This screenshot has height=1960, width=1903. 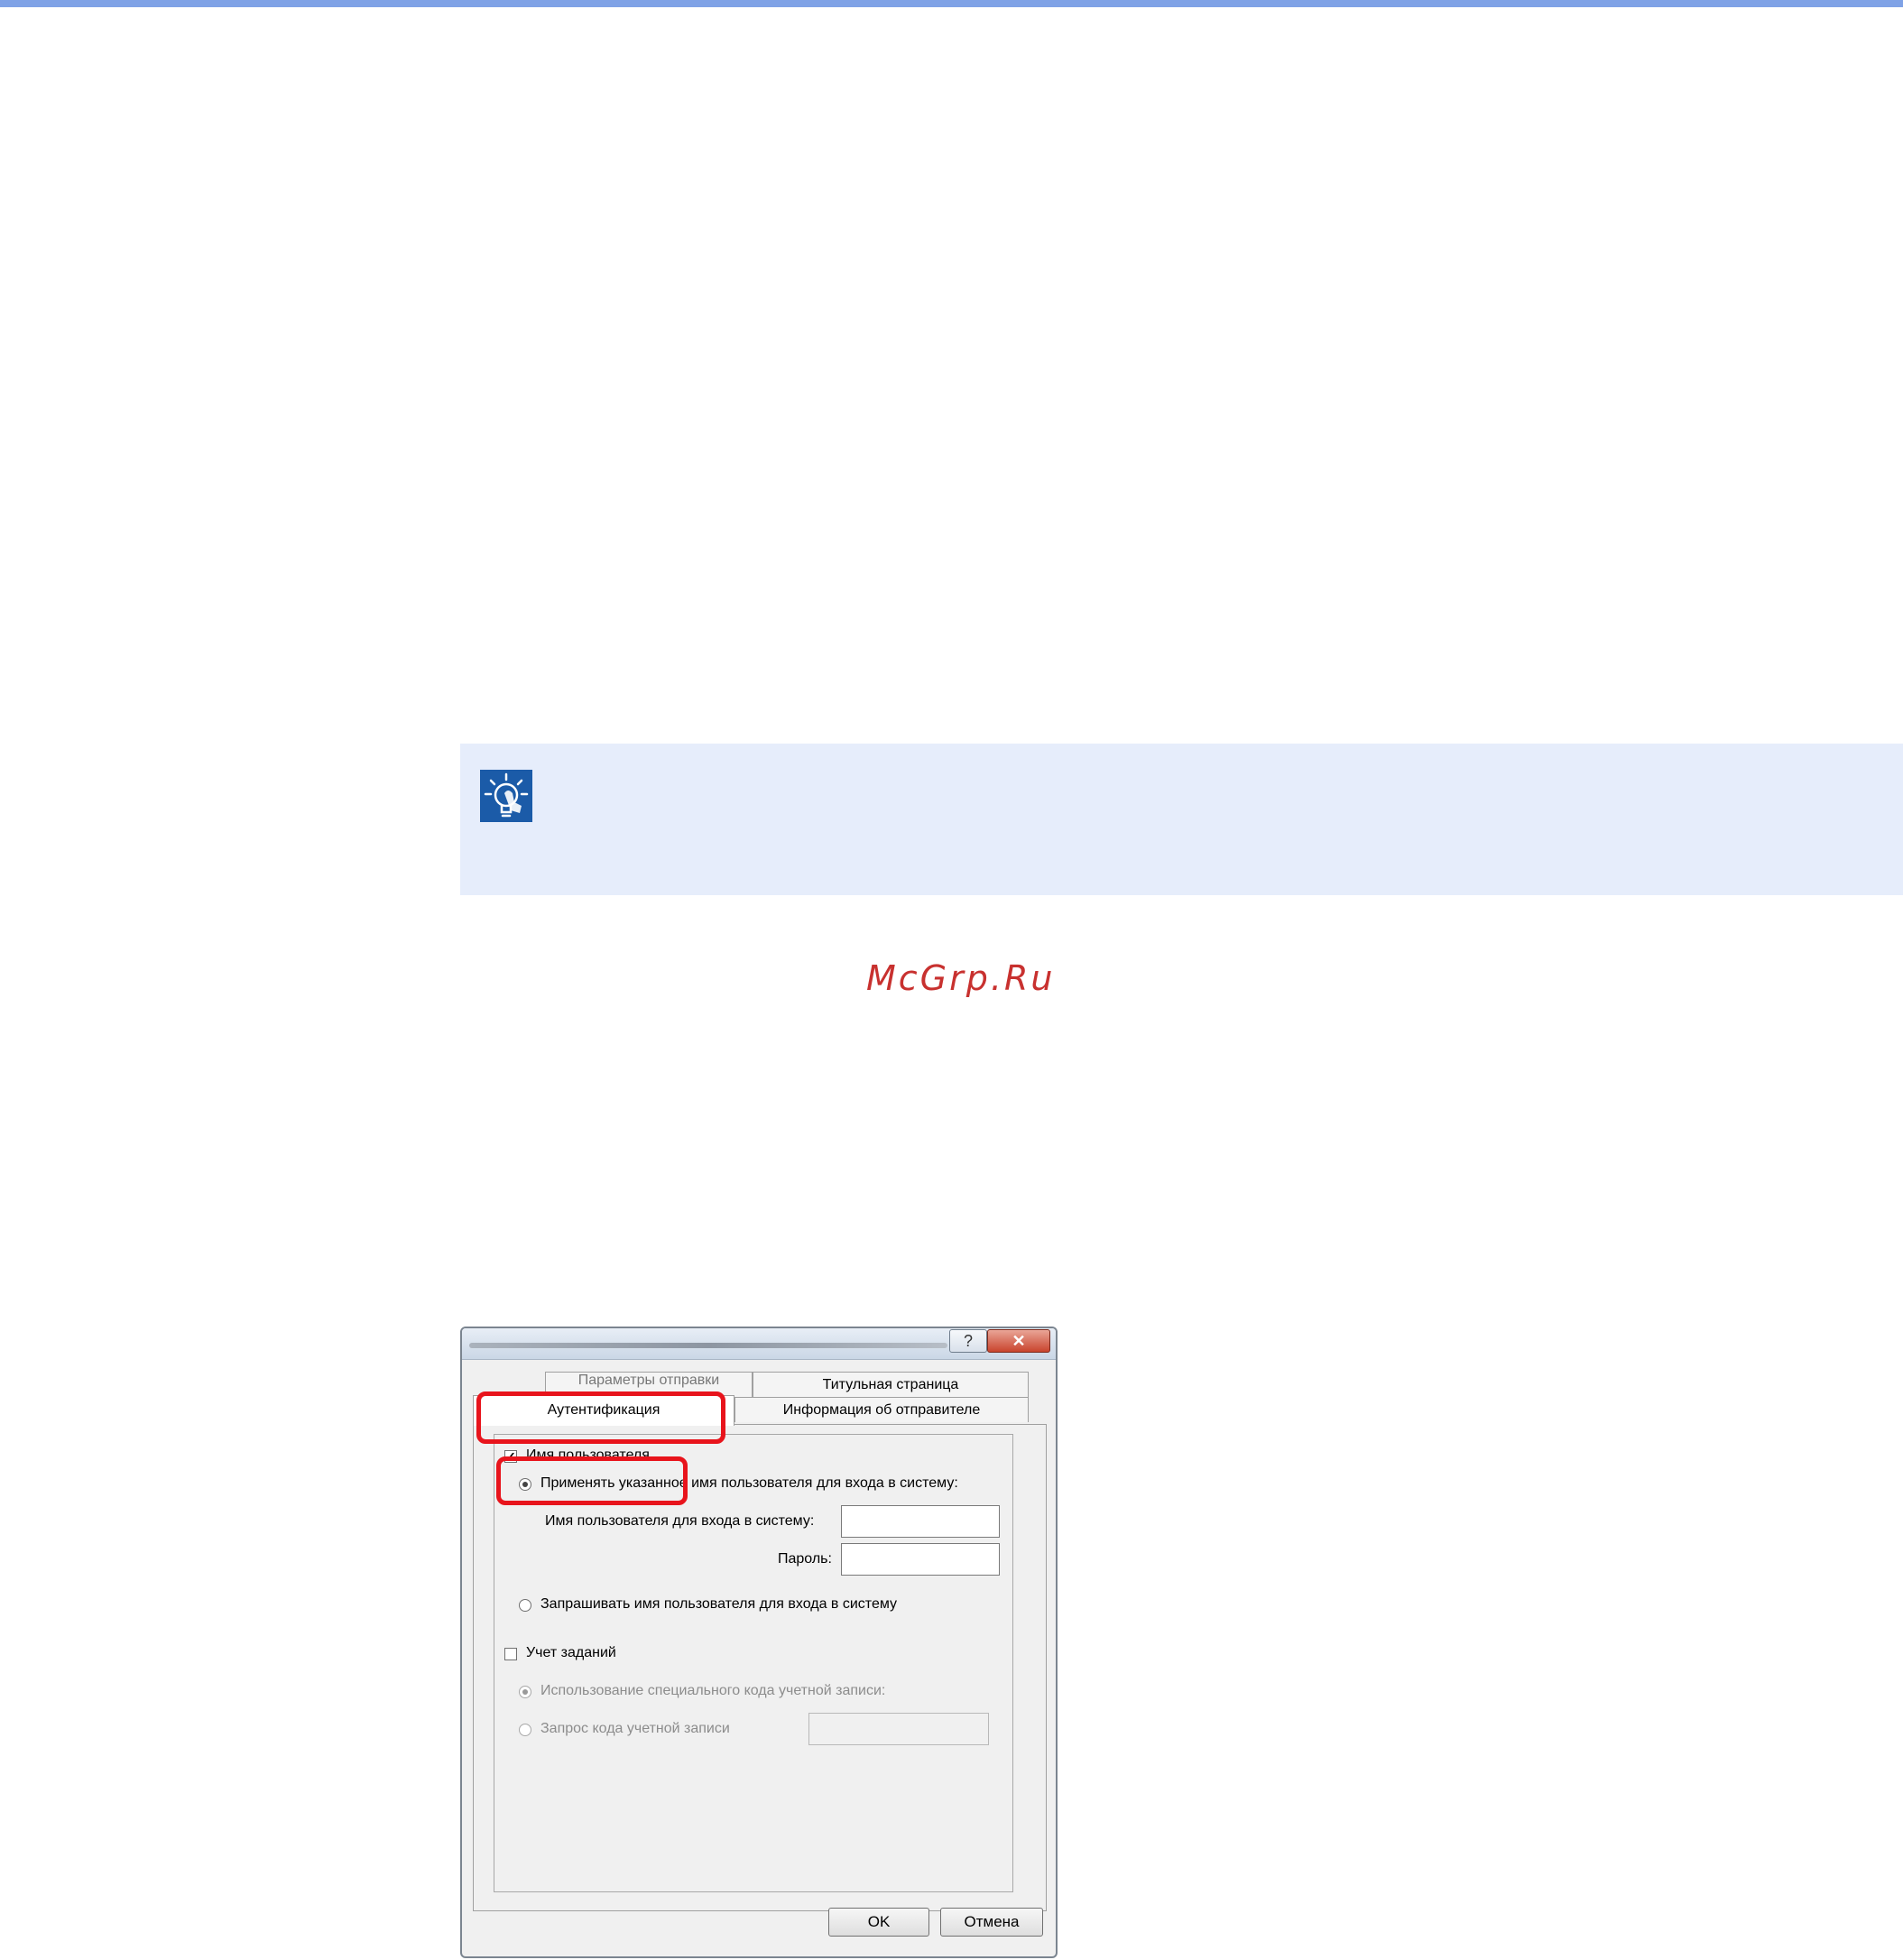 What do you see at coordinates (920, 1559) in the screenshot?
I see `password-input` at bounding box center [920, 1559].